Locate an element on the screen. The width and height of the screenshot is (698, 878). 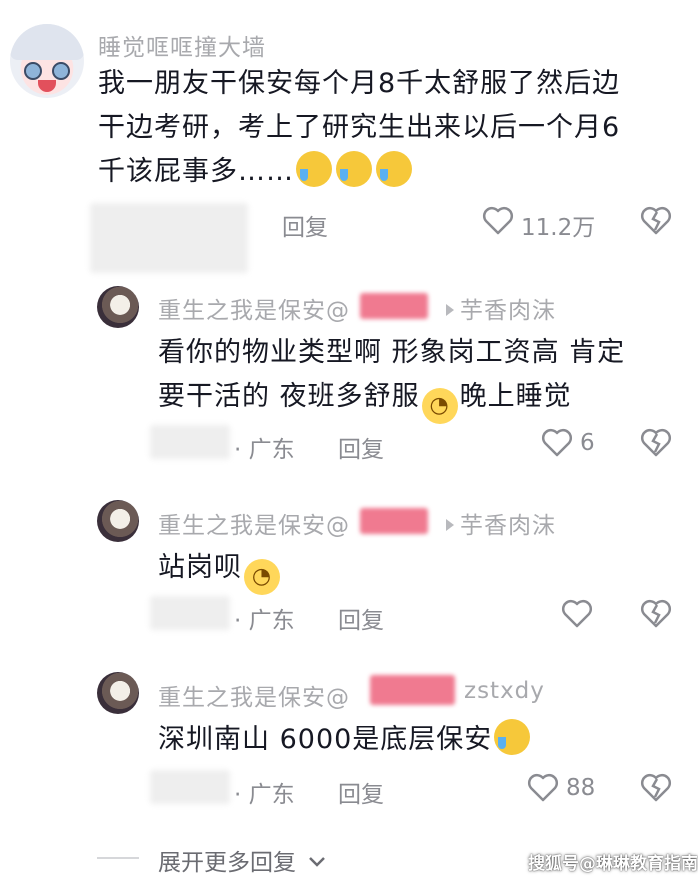
reply-line: 看你的物业类型啊 形象岗工资高 肯定 is located at coordinates (392, 352).